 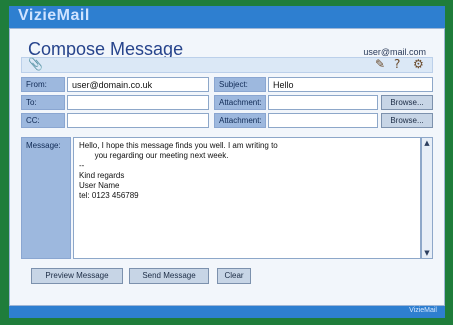 I want to click on top-bar: VizieMail, so click(x=227, y=17).